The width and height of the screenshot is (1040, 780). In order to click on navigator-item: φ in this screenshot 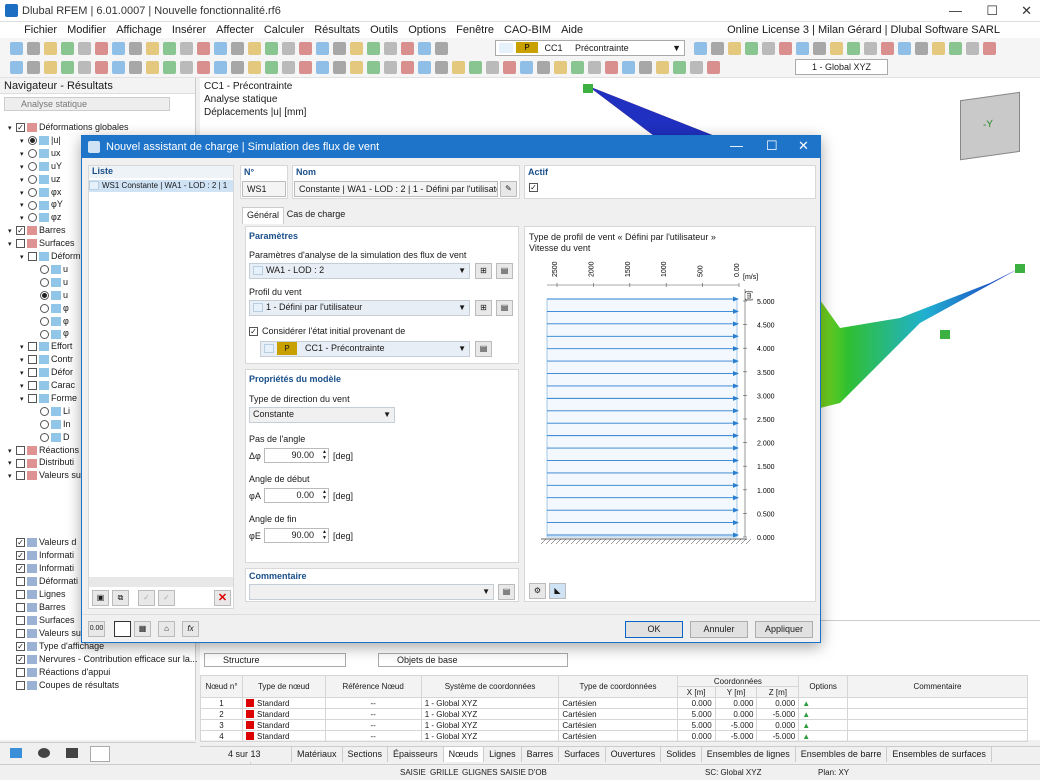, I will do `click(50, 309)`.